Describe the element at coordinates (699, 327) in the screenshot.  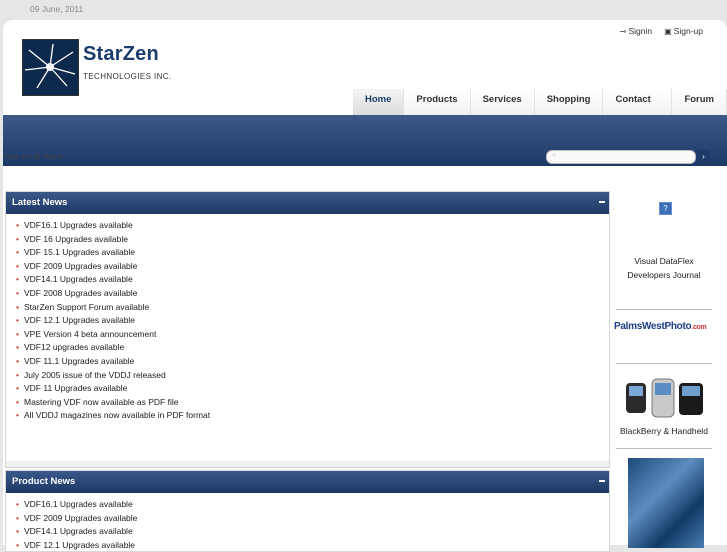
I see `palms-suffix: .com` at that location.